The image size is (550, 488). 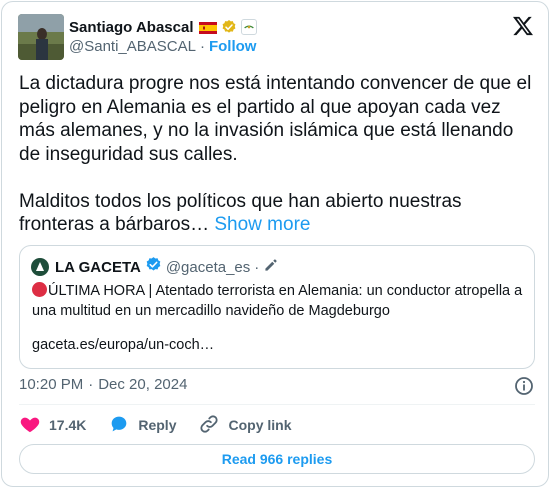 I want to click on author-avatar, so click(x=41, y=37).